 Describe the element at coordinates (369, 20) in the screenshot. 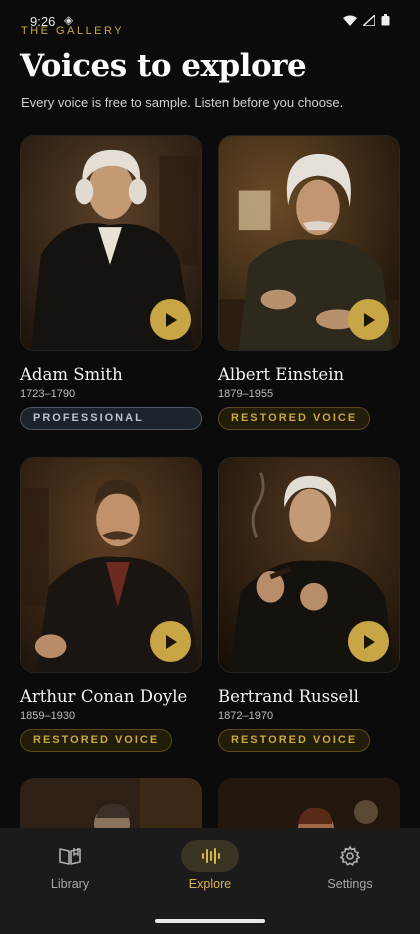

I see `signal-icon` at that location.